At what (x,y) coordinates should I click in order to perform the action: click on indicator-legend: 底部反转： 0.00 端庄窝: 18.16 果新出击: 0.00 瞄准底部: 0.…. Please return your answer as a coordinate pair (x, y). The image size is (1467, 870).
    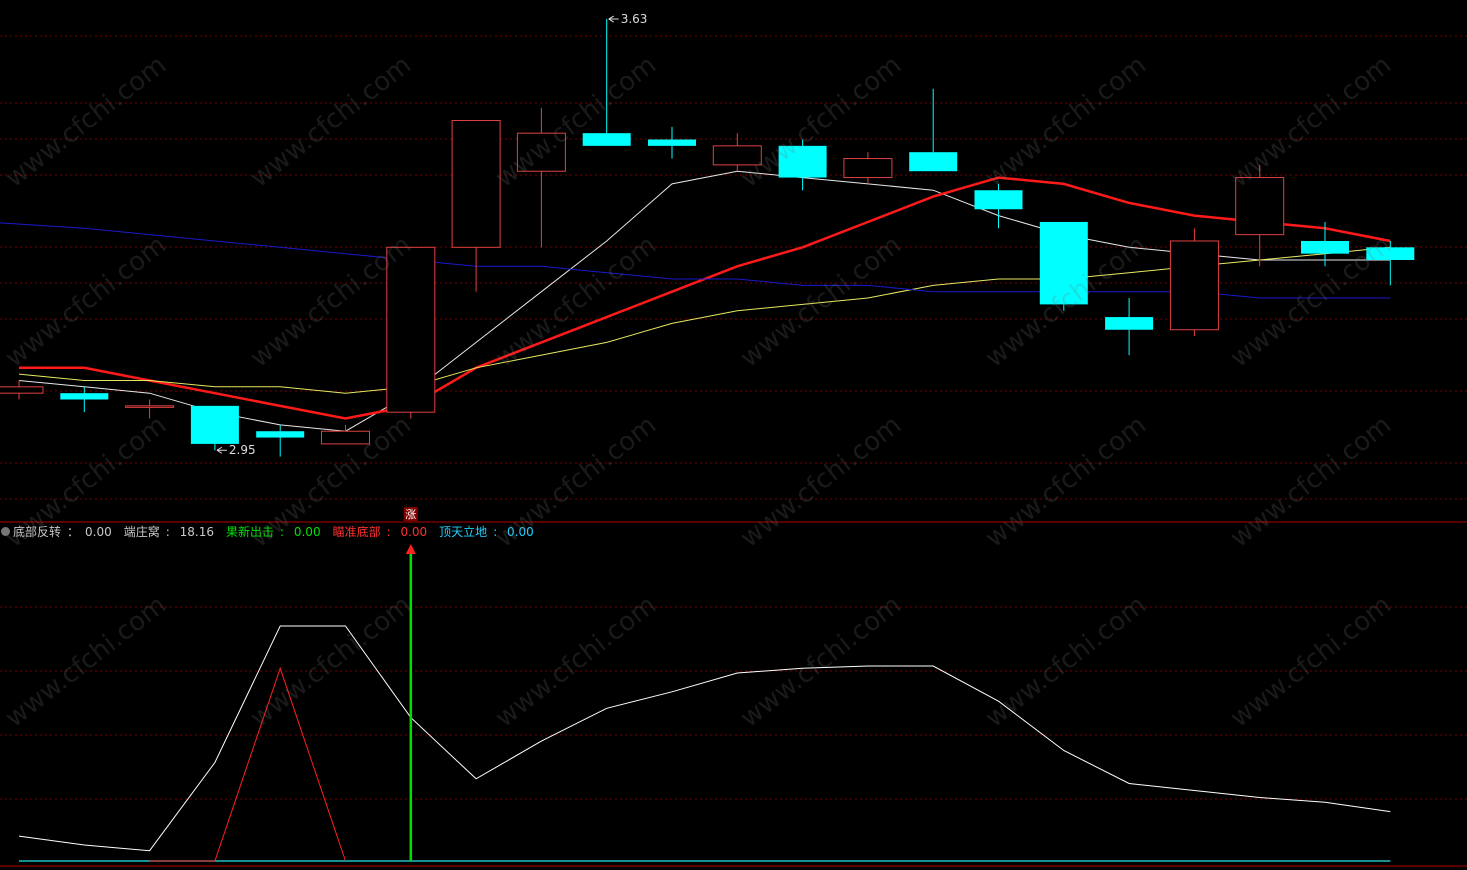
    Looking at the image, I should click on (273, 531).